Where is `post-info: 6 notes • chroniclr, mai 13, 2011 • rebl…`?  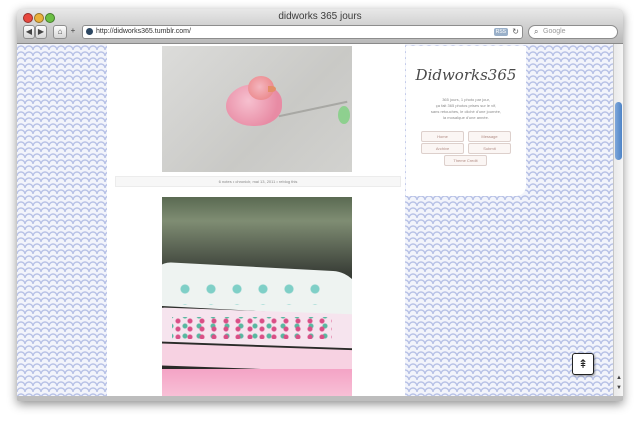 post-info: 6 notes • chroniclr, mai 13, 2011 • rebl… is located at coordinates (258, 181).